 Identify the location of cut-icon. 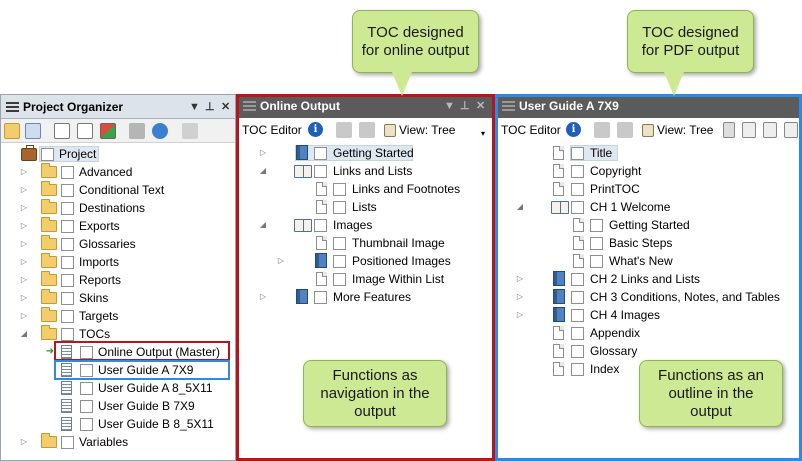
(344, 130).